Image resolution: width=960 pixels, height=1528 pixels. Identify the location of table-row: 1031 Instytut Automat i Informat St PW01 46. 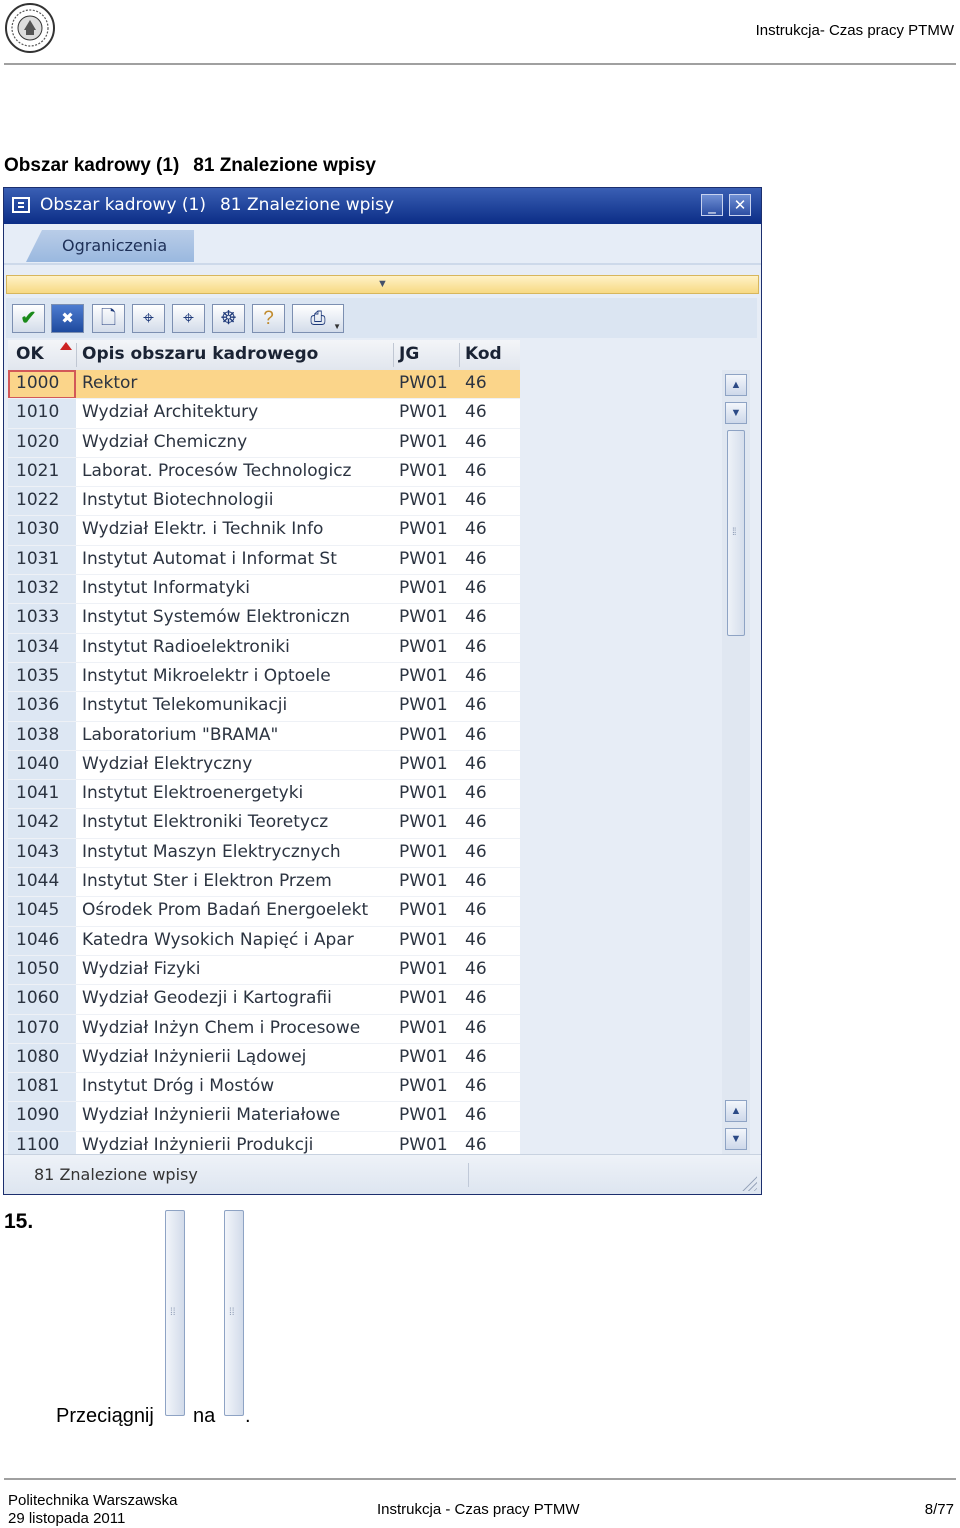
(264, 560).